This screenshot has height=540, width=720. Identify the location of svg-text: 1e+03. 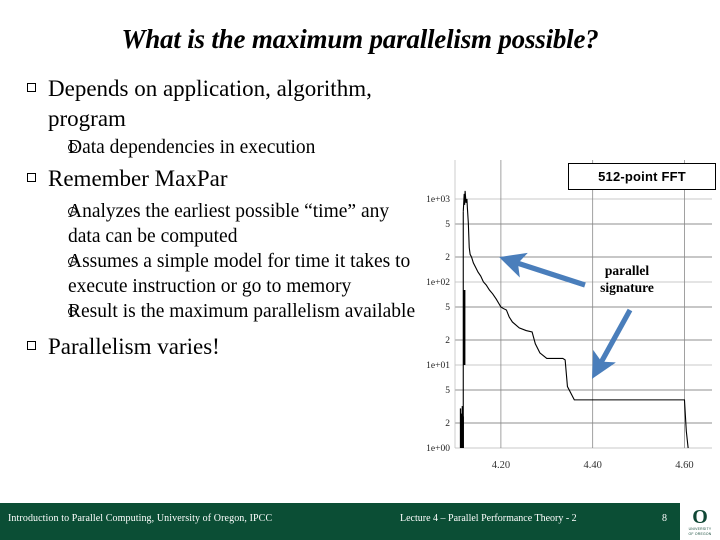
(438, 200).